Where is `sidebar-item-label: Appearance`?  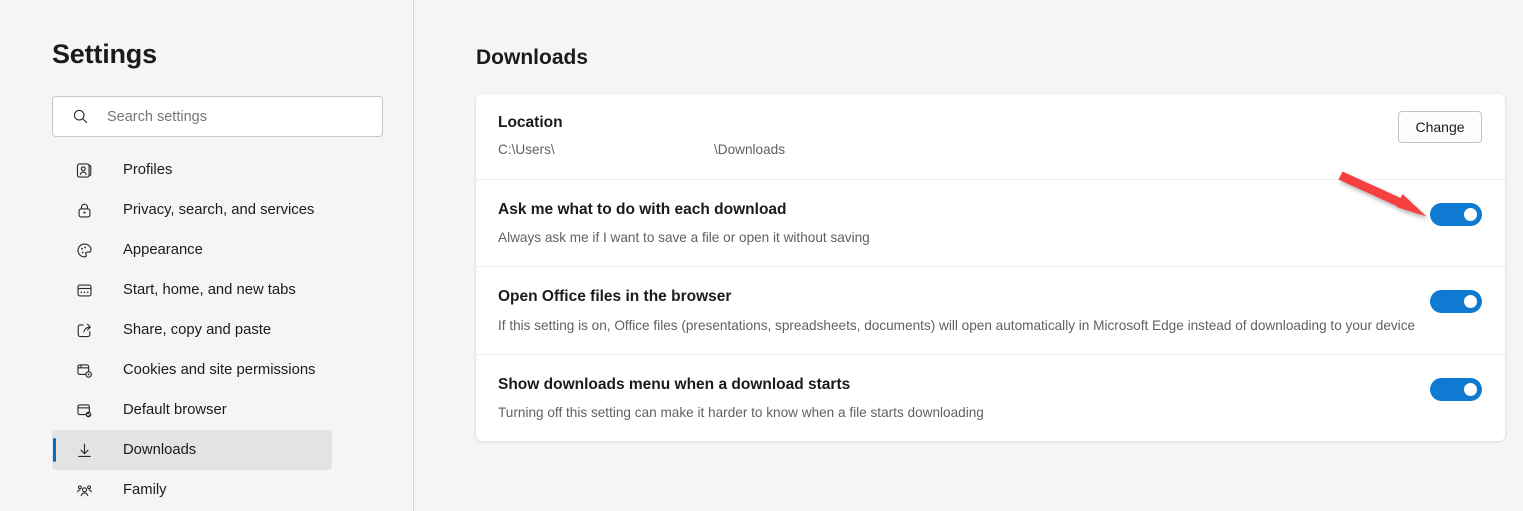 sidebar-item-label: Appearance is located at coordinates (163, 250).